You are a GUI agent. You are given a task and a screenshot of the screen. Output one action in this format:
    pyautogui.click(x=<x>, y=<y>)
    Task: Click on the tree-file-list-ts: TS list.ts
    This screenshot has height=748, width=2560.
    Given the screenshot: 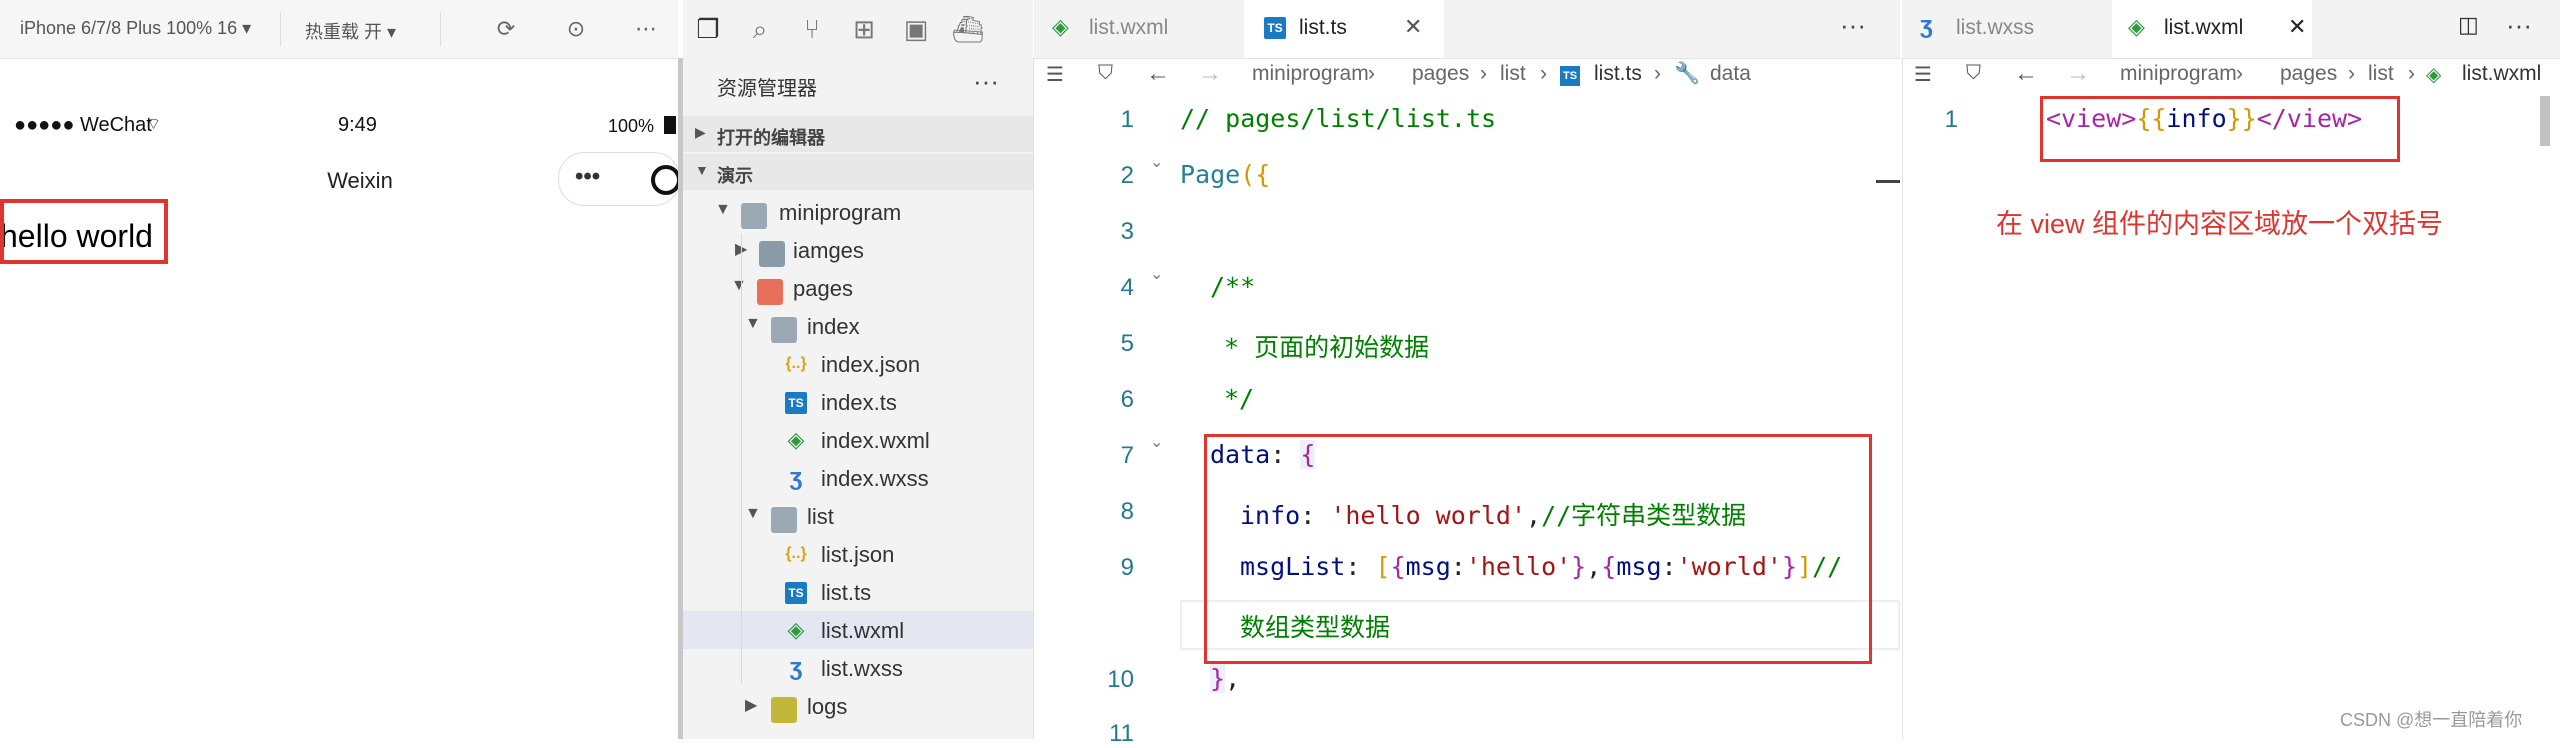 What is the action you would take?
    pyautogui.click(x=858, y=592)
    